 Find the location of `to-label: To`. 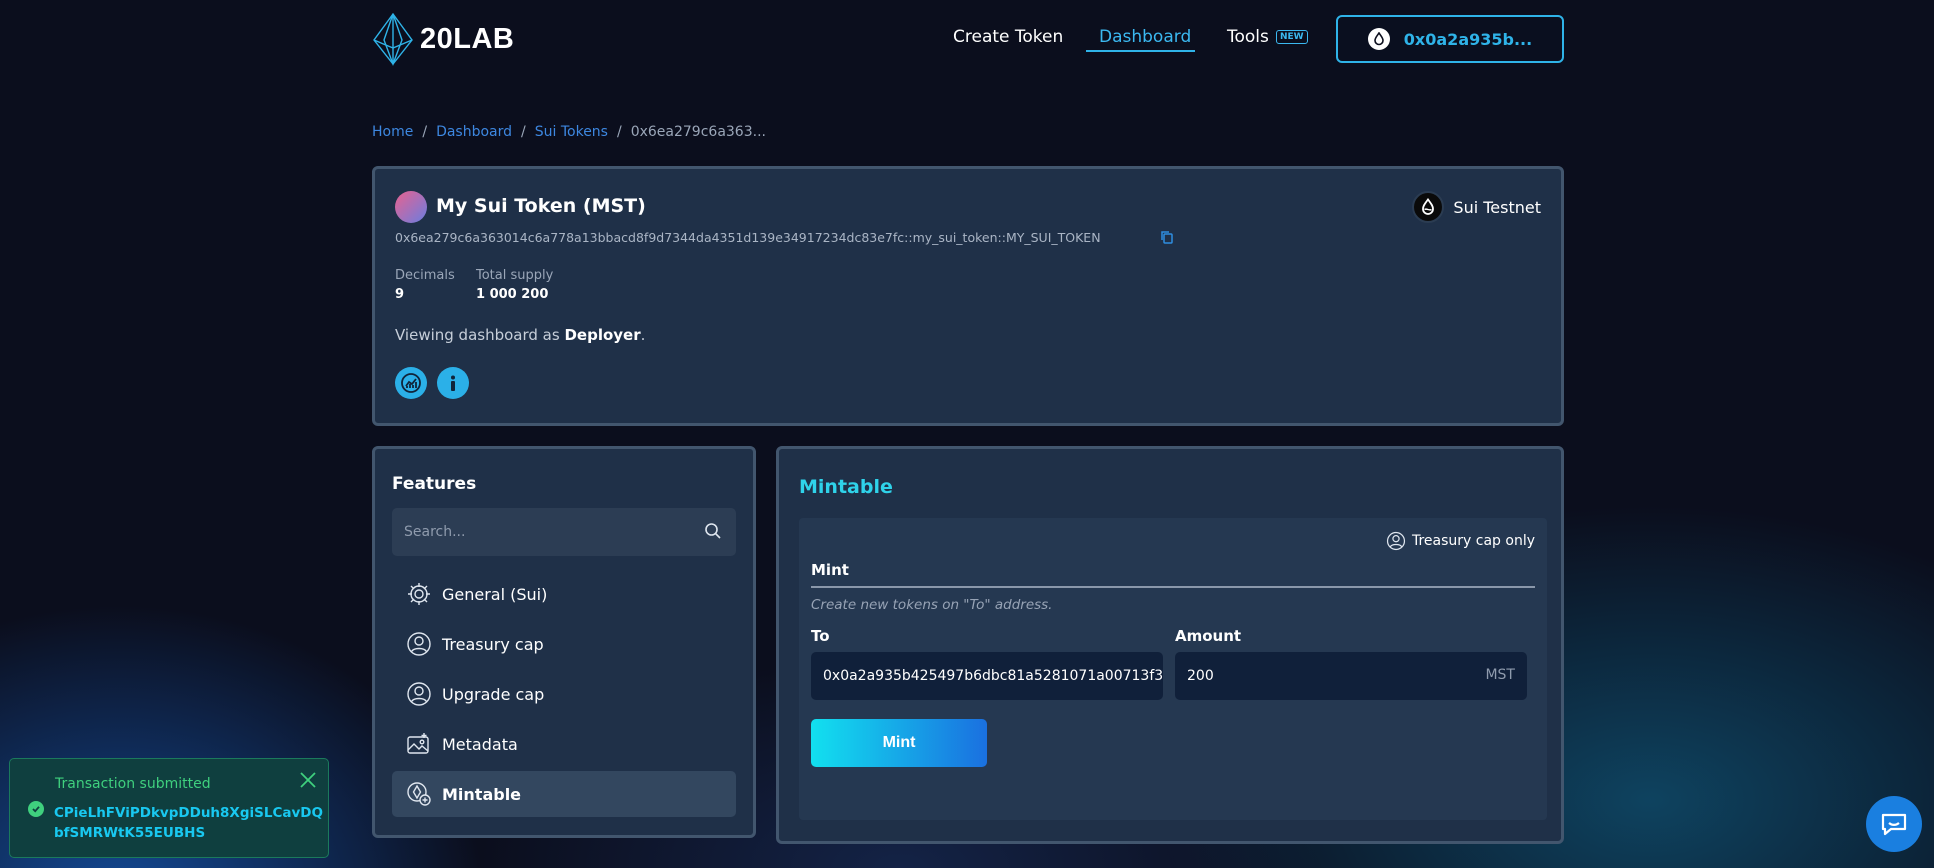

to-label: To is located at coordinates (820, 636).